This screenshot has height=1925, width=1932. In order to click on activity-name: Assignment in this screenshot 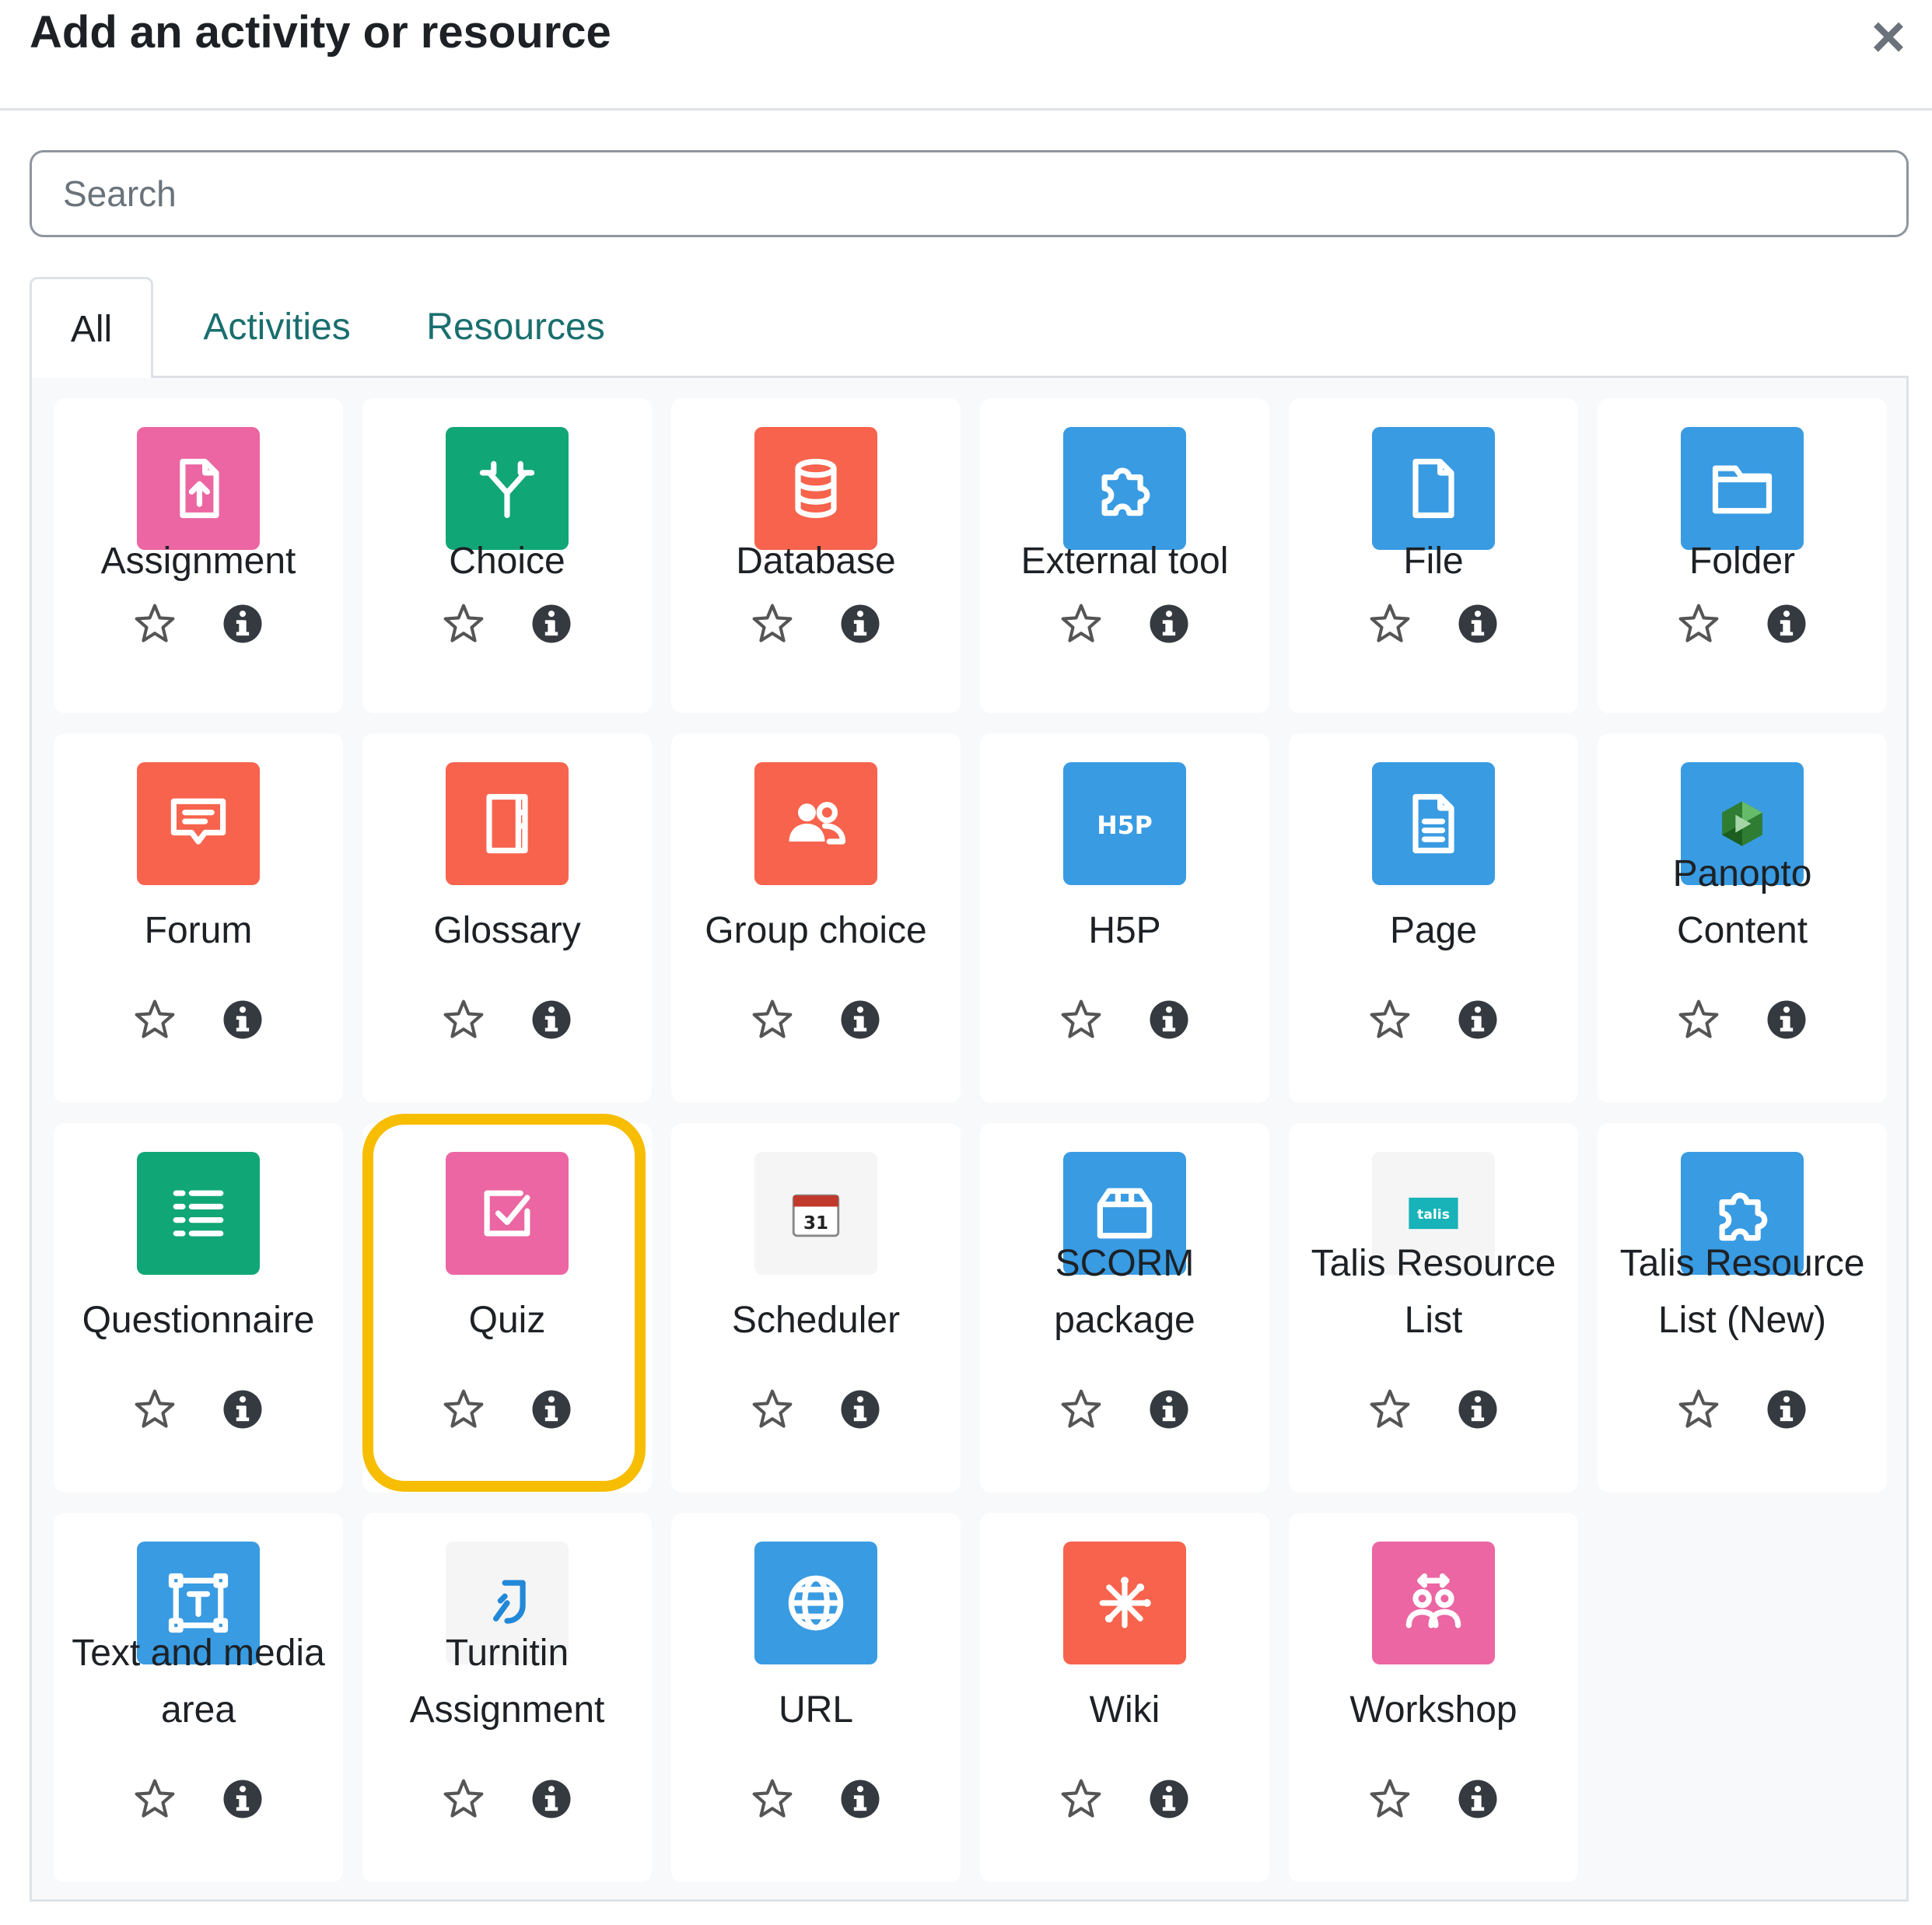, I will do `click(198, 561)`.